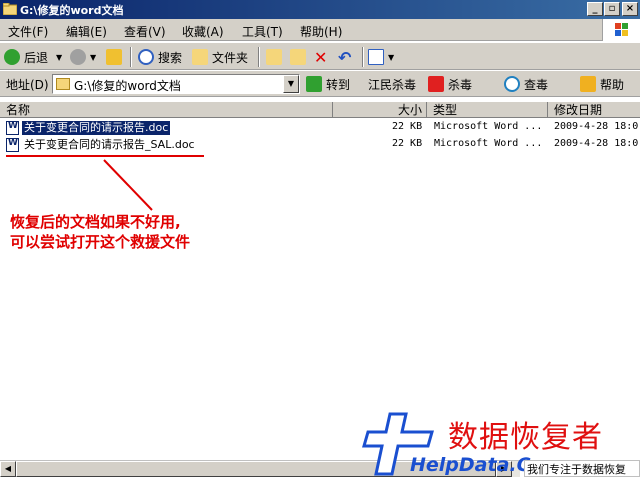  I want to click on annotation-line-2: 可以尝试打开这个救援文件, so click(100, 242).